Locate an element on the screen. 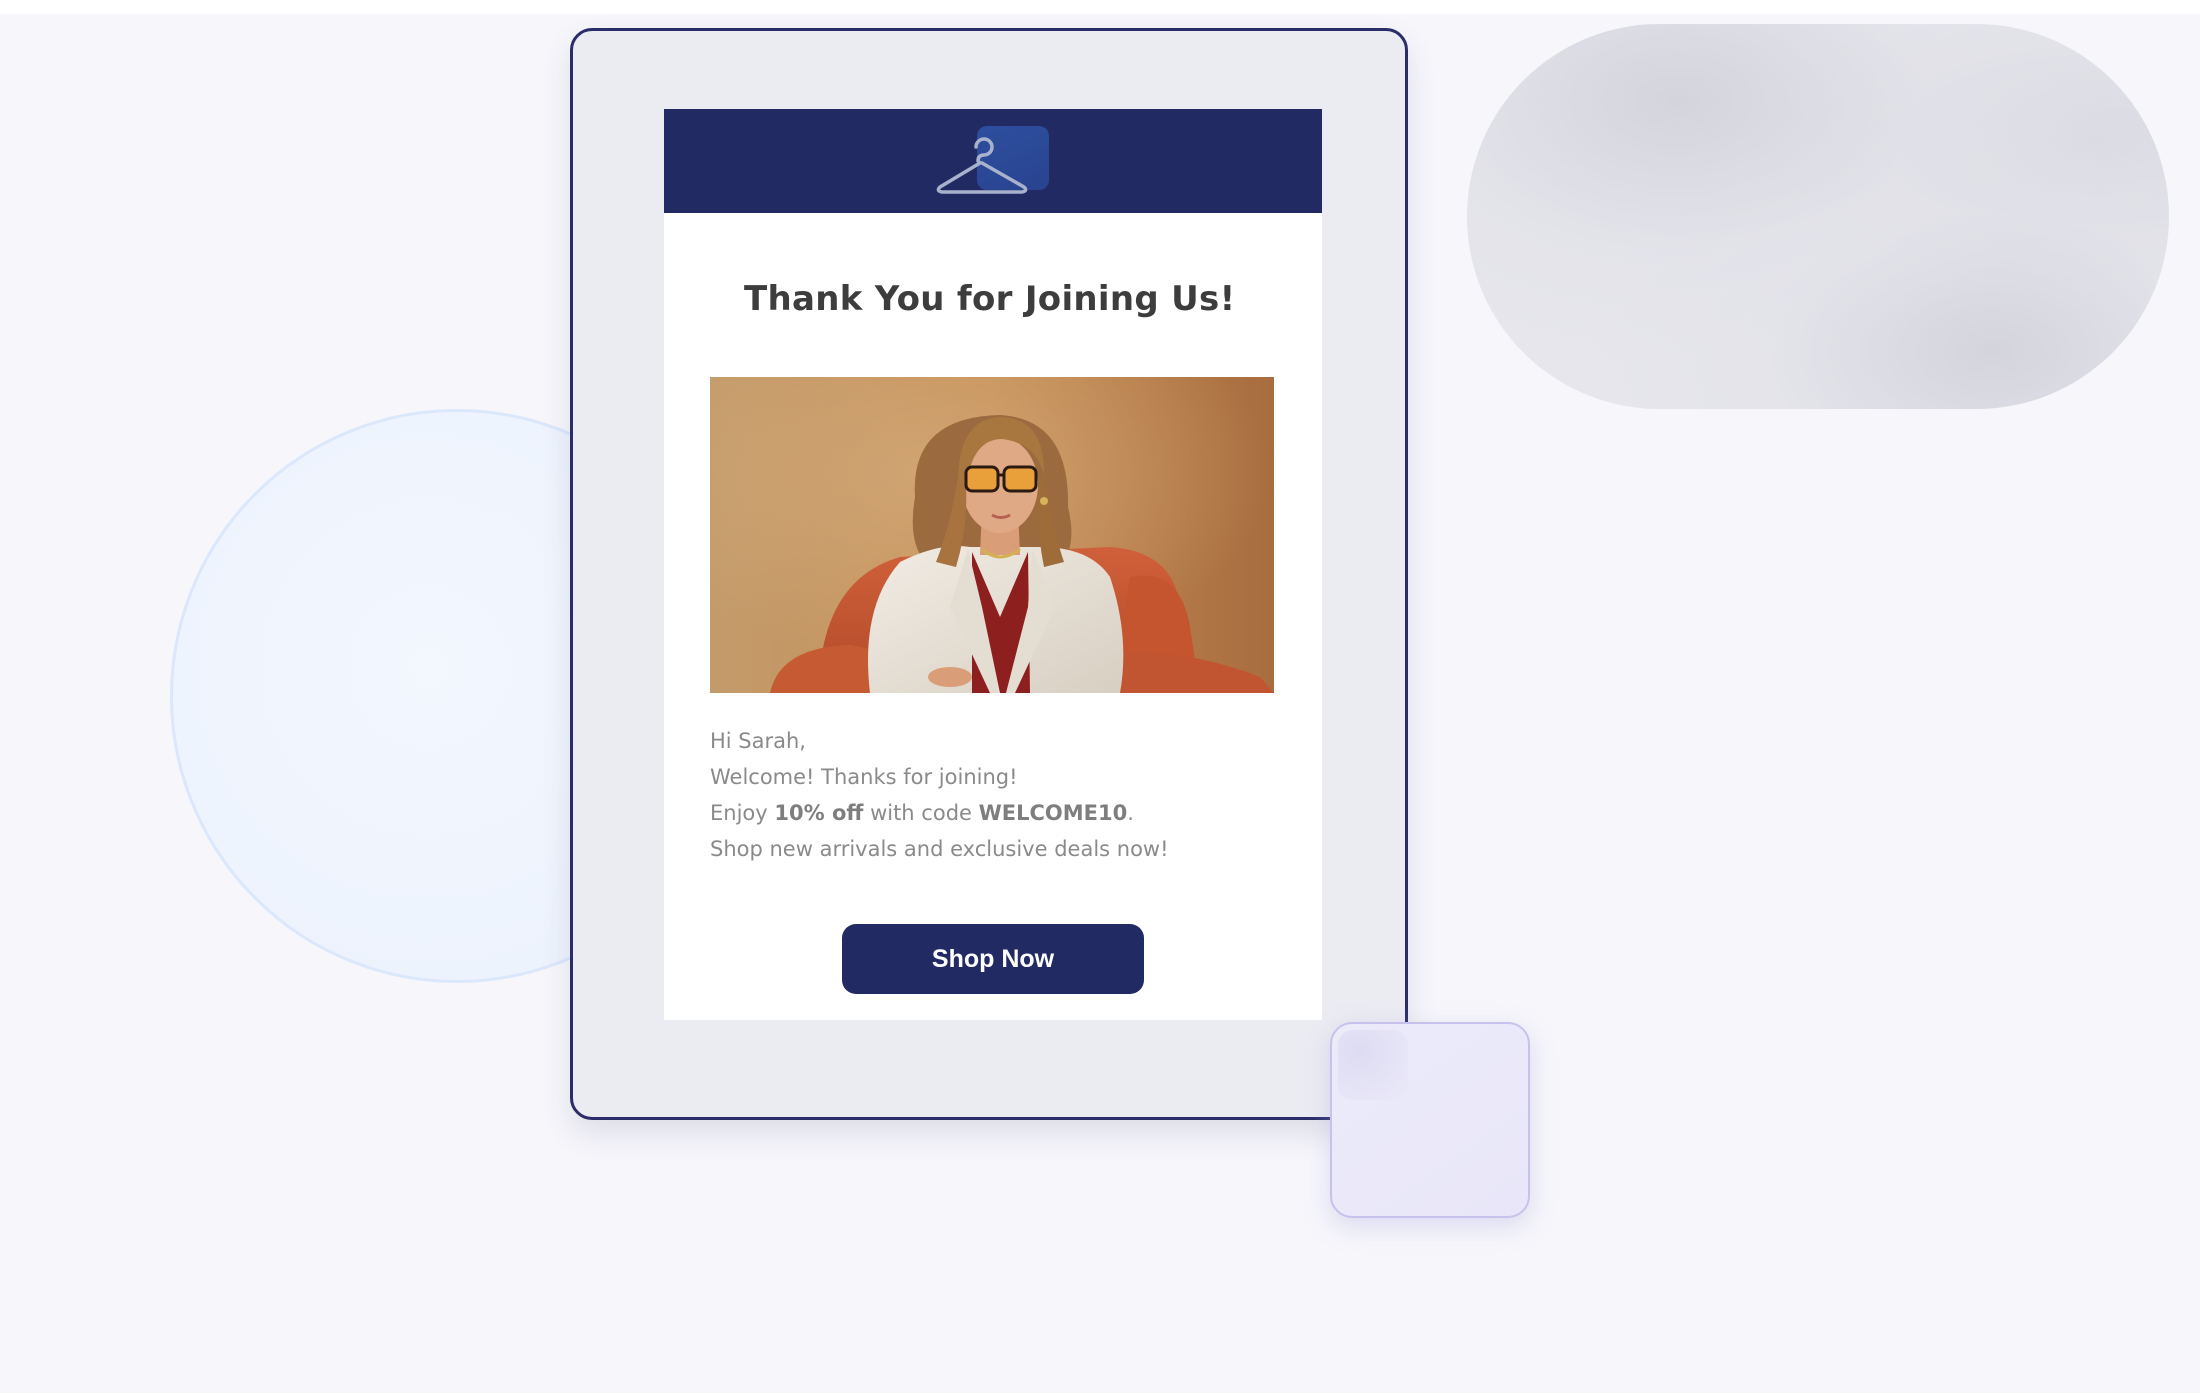 This screenshot has width=2200, height=1395. hero-image is located at coordinates (992, 535).